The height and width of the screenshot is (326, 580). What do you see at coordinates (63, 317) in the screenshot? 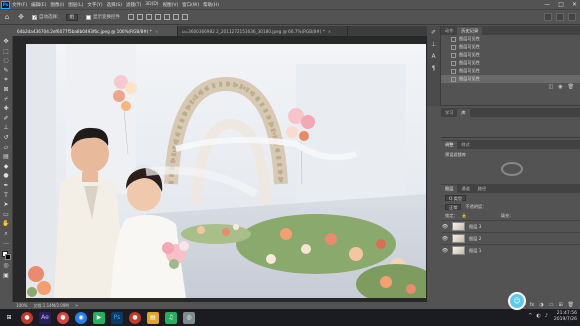
I see `ime-icon: ●` at bounding box center [63, 317].